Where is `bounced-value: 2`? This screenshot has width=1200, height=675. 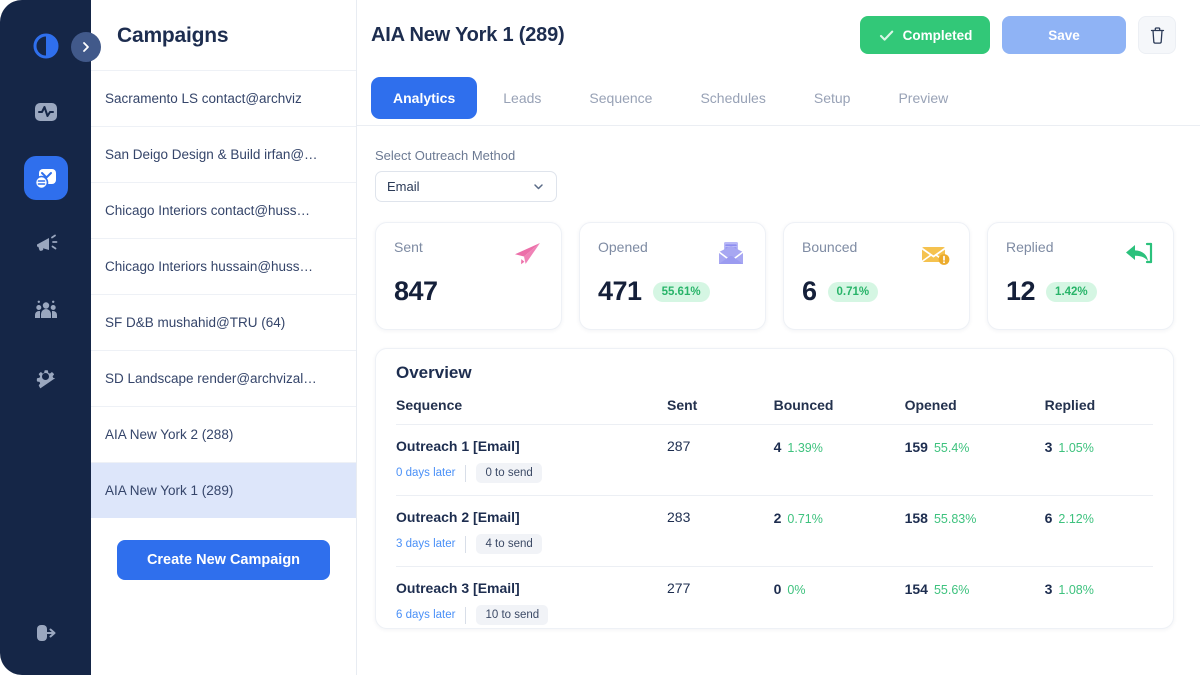
bounced-value: 2 is located at coordinates (777, 518).